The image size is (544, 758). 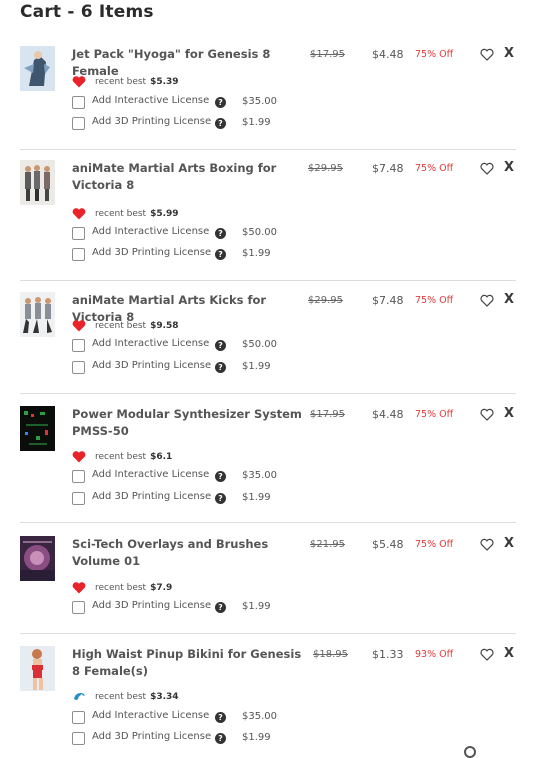 I want to click on recent-best-price: $7.9, so click(x=161, y=588).